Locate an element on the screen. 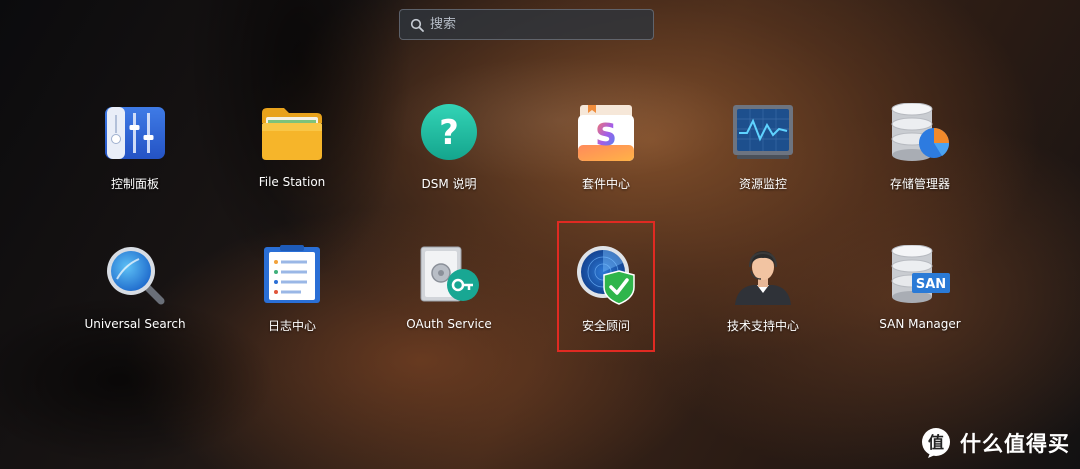 The width and height of the screenshot is (1080, 469). storage-manager-icon is located at coordinates (920, 132).